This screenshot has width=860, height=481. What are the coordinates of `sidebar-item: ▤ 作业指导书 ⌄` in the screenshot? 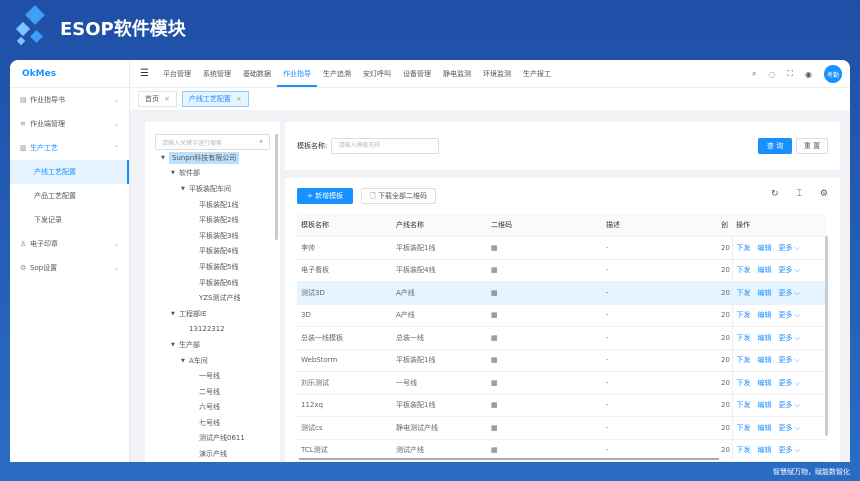 It's located at (69, 100).